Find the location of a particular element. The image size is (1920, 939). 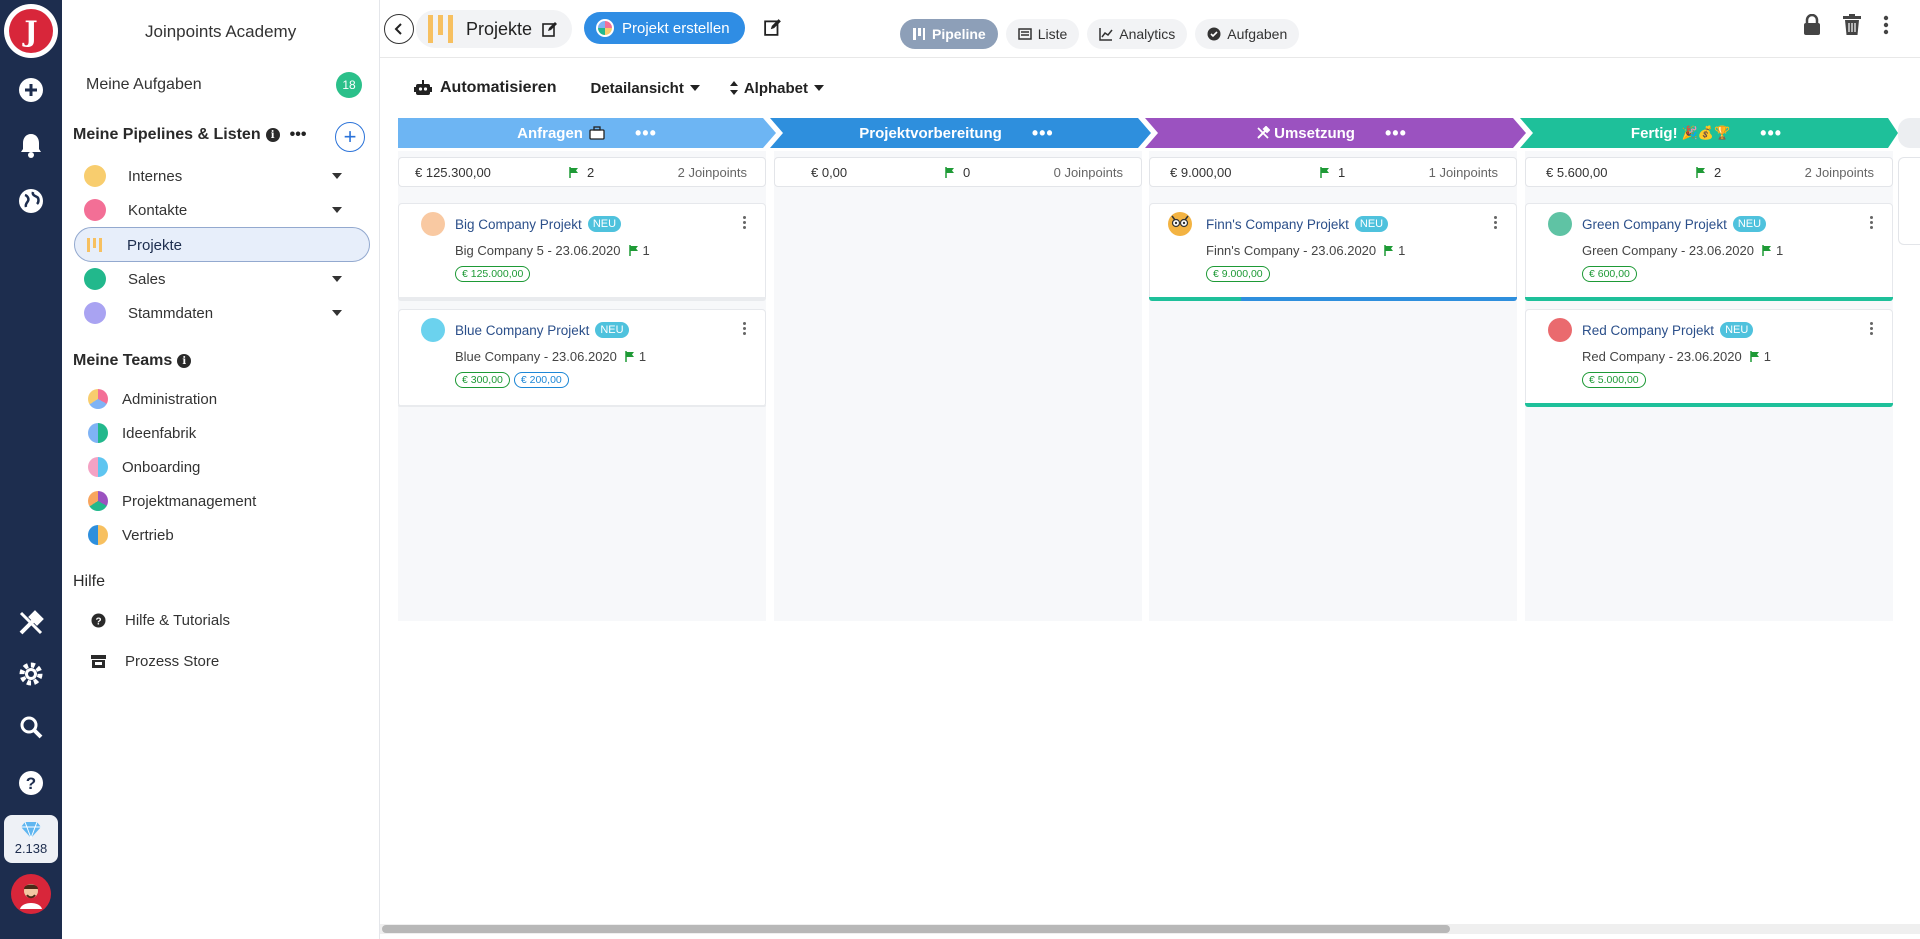

collapse-sidebar-button is located at coordinates (399, 29).